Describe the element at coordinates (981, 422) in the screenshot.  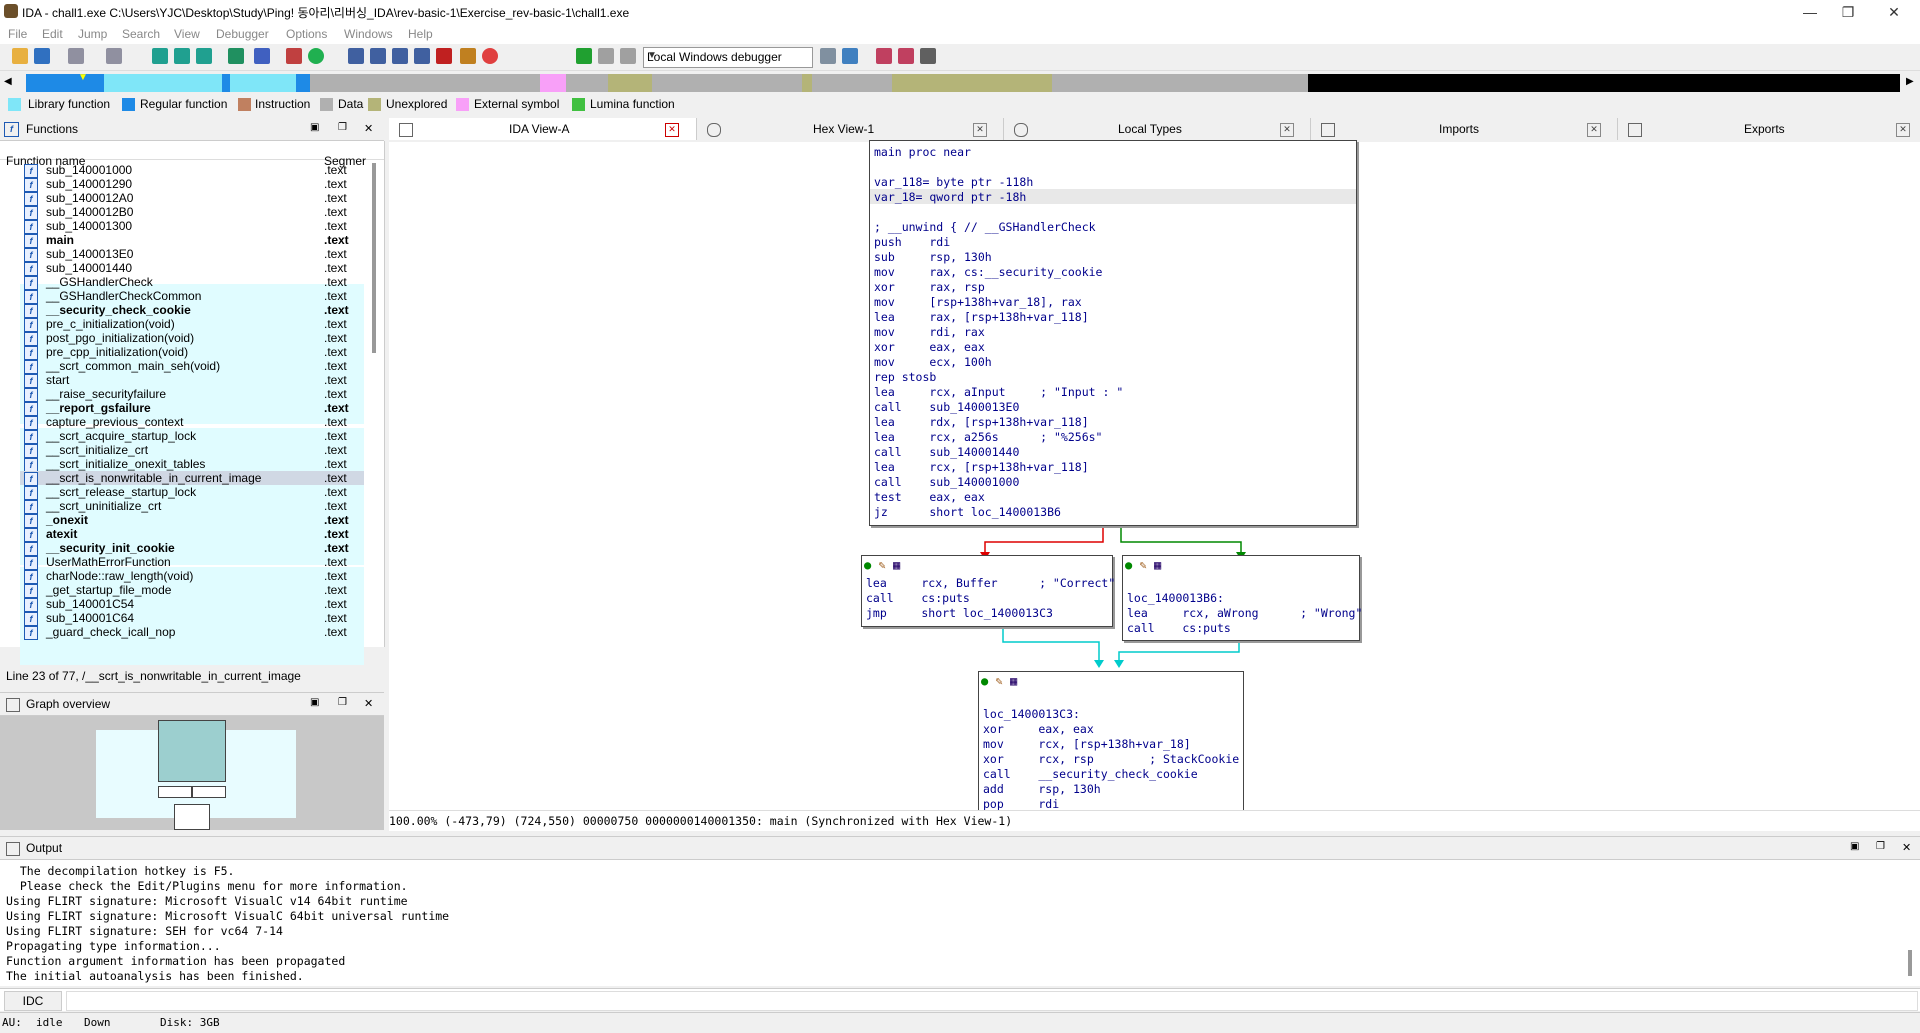
I see `asm-line: lea rdx, [rsp+138h+var_118]` at that location.